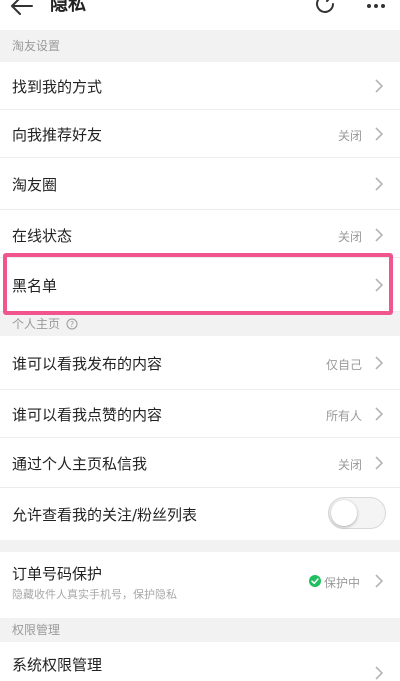 This screenshot has height=681, width=400. I want to click on row-follow-list: 允许查看我的关注/粉丝列表, so click(200, 514).